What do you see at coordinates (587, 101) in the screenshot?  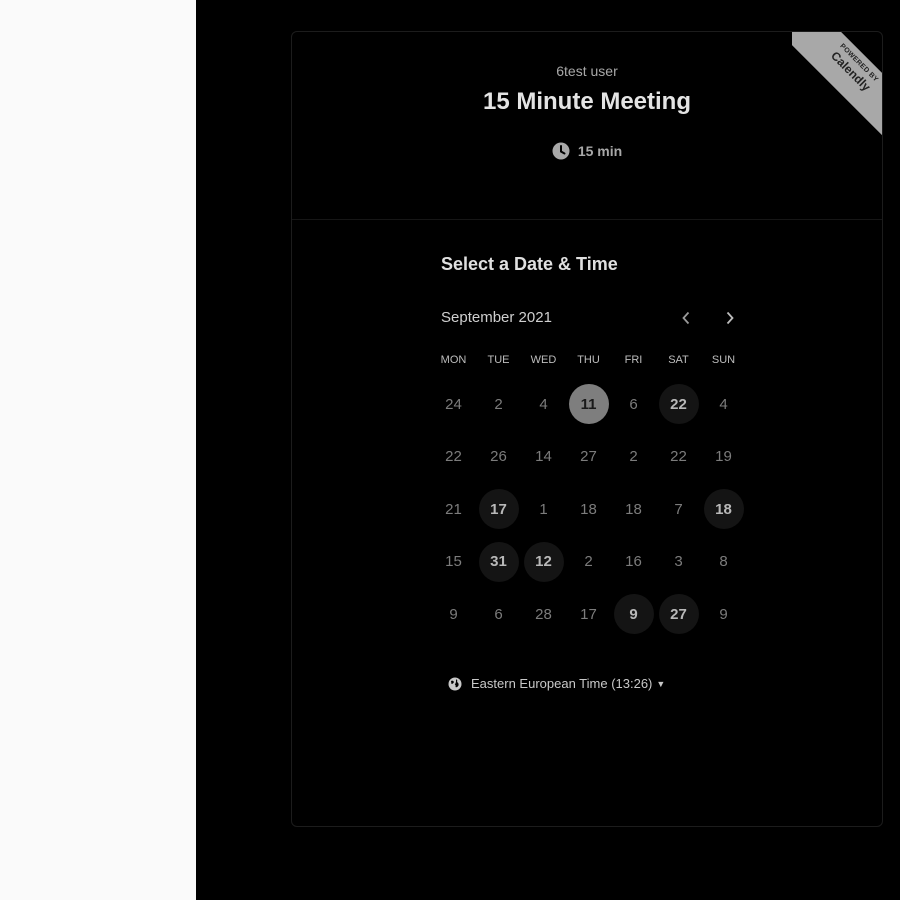 I see `event-title: 15 Minute Meeting` at bounding box center [587, 101].